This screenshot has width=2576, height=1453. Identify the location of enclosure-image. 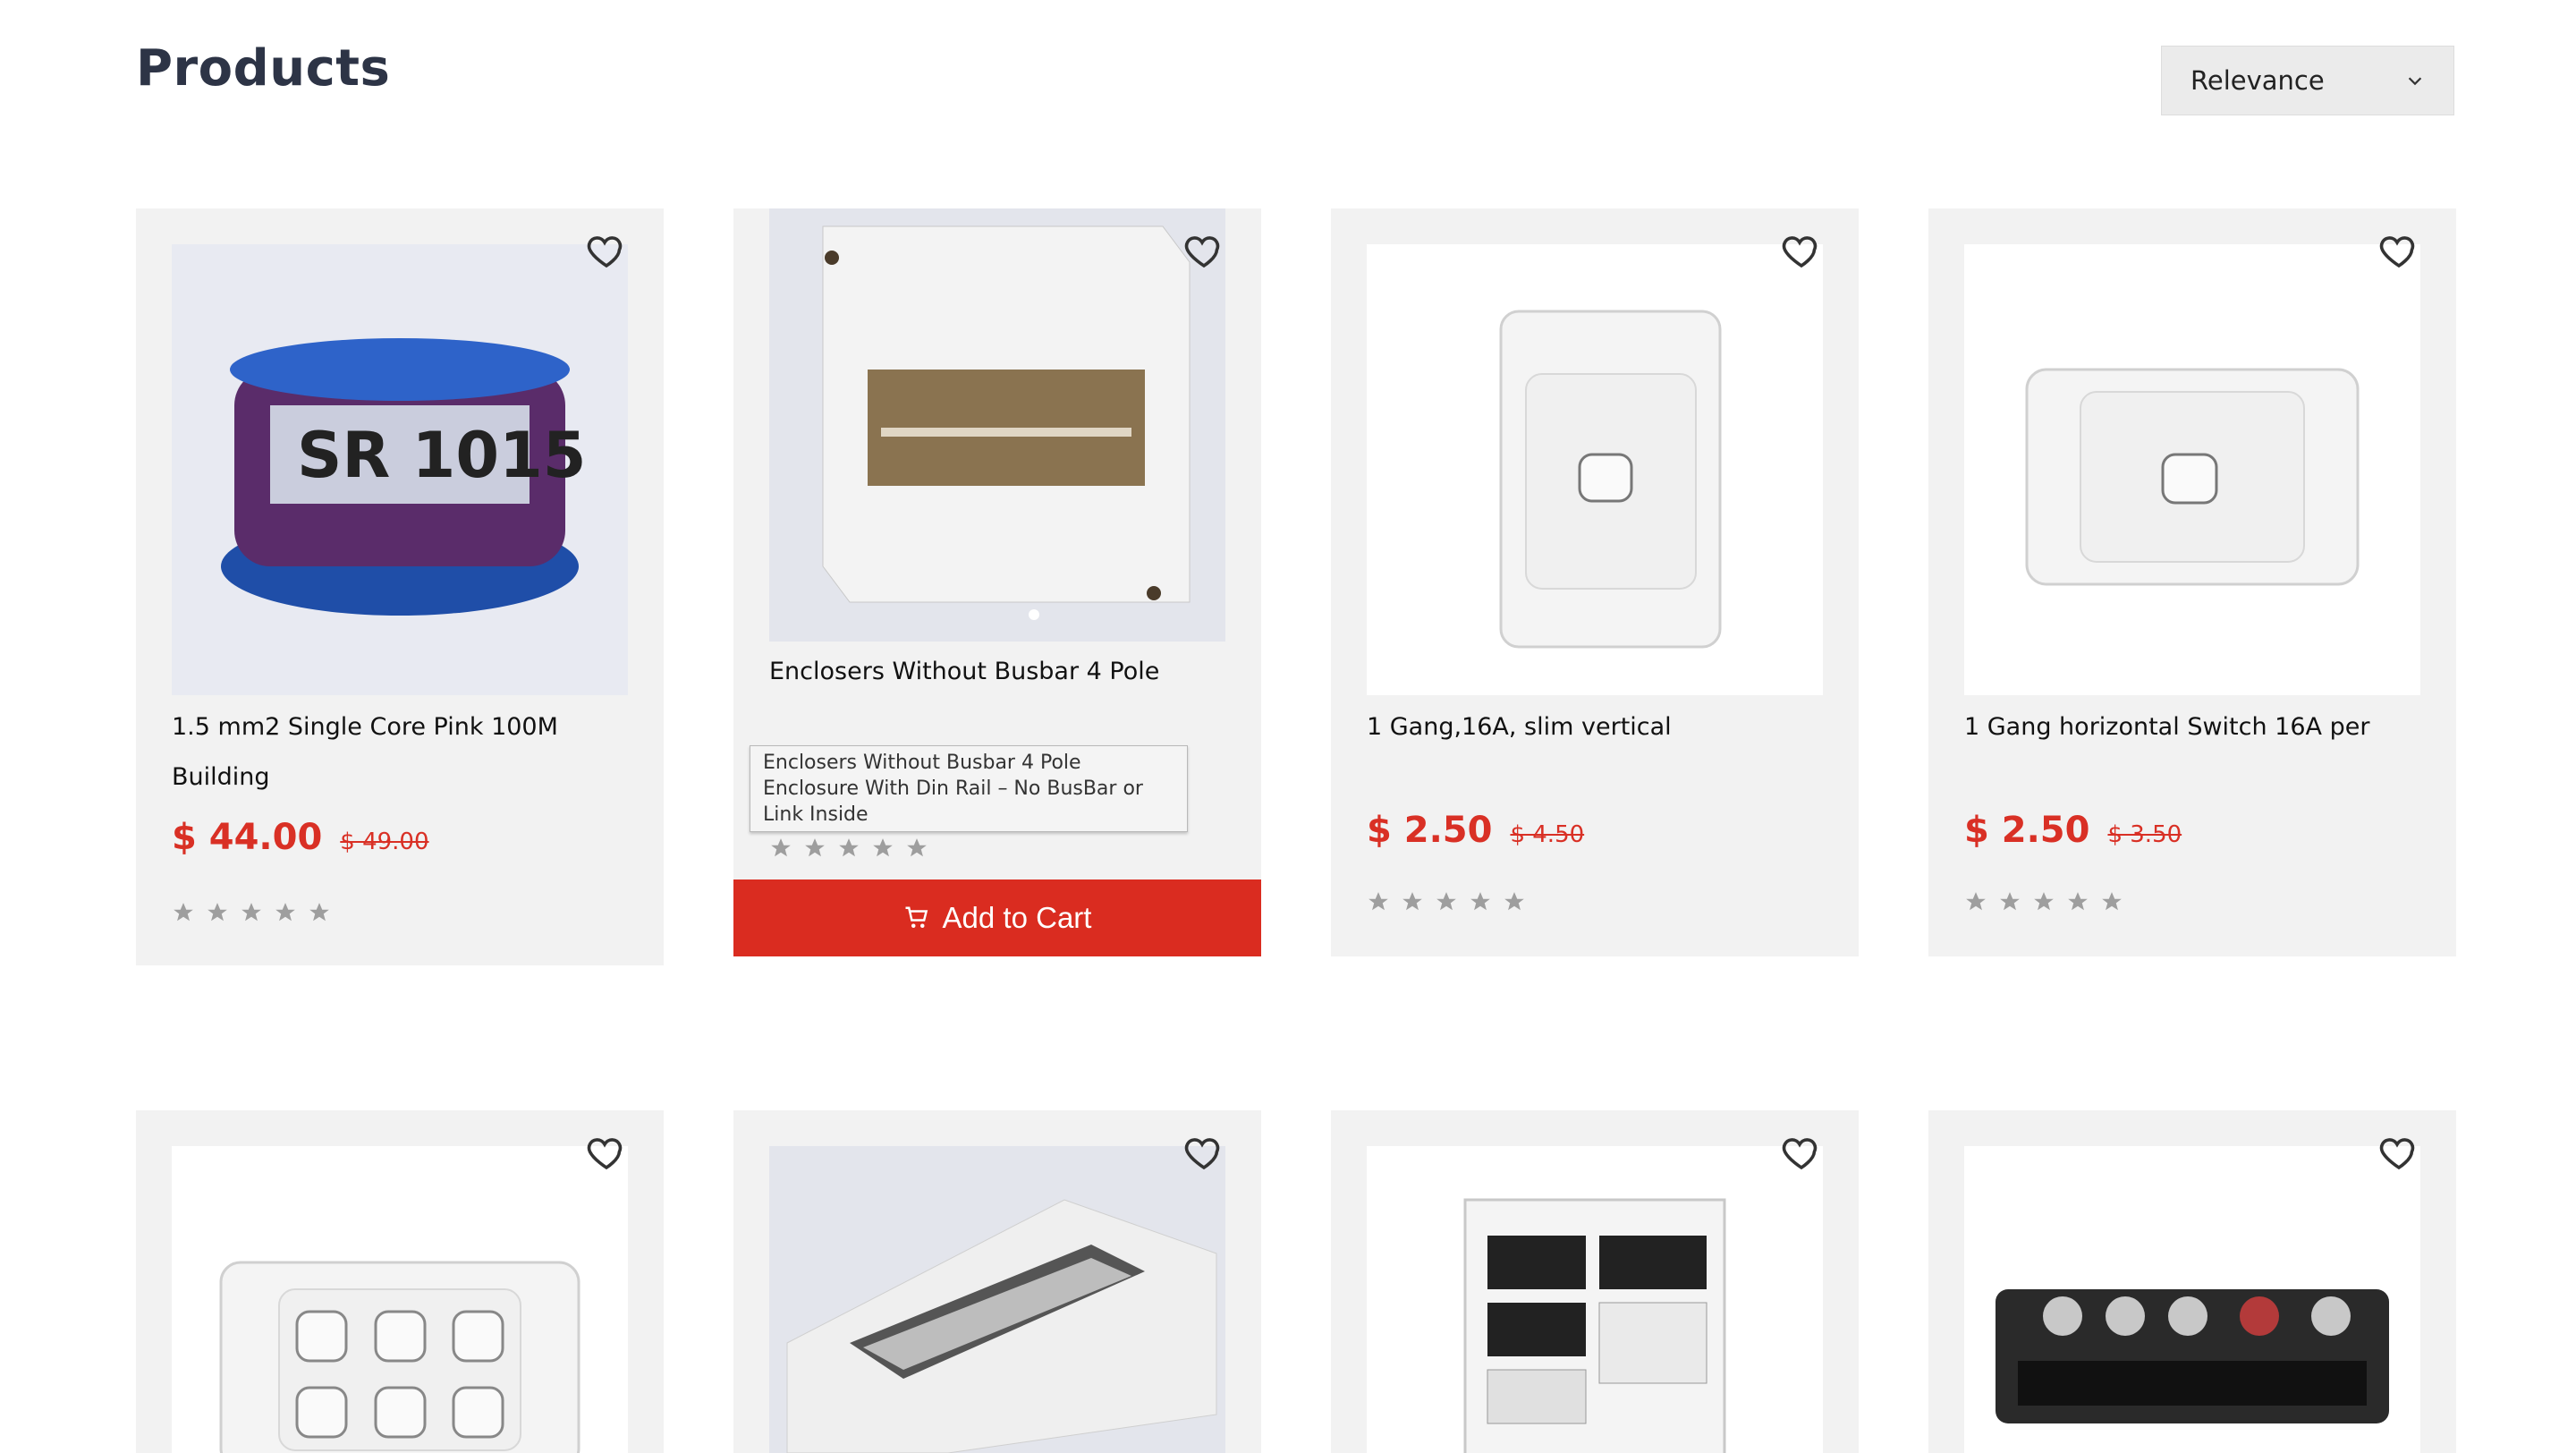
(997, 425).